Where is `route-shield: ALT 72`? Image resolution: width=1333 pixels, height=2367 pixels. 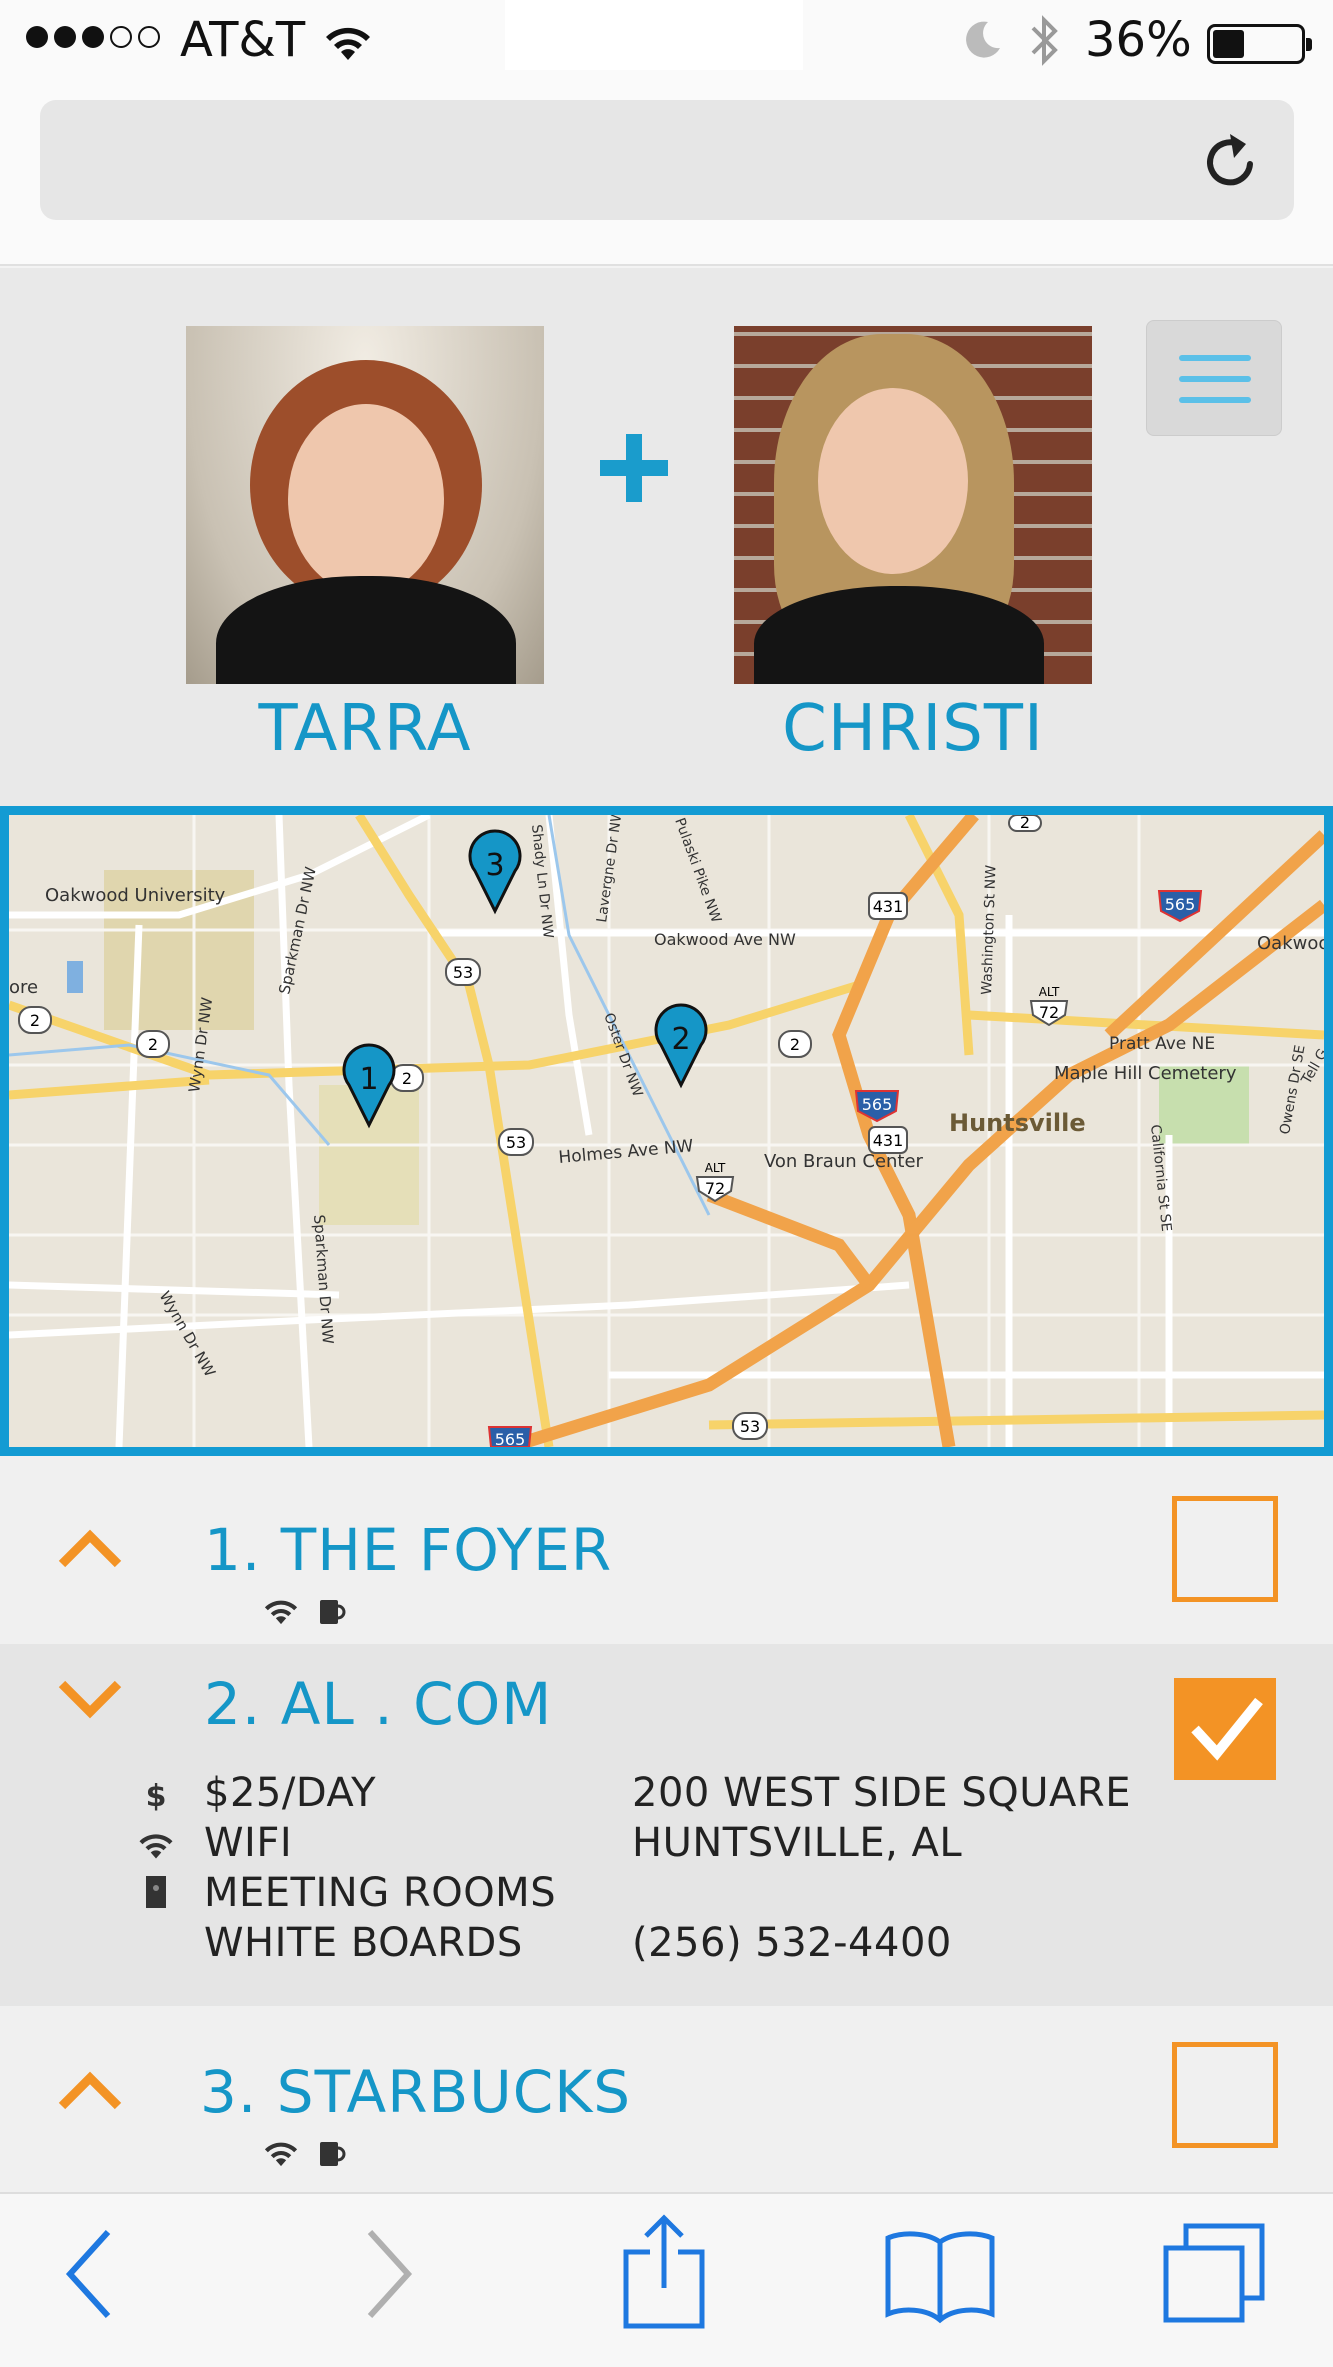
route-shield: ALT 72 is located at coordinates (715, 1182).